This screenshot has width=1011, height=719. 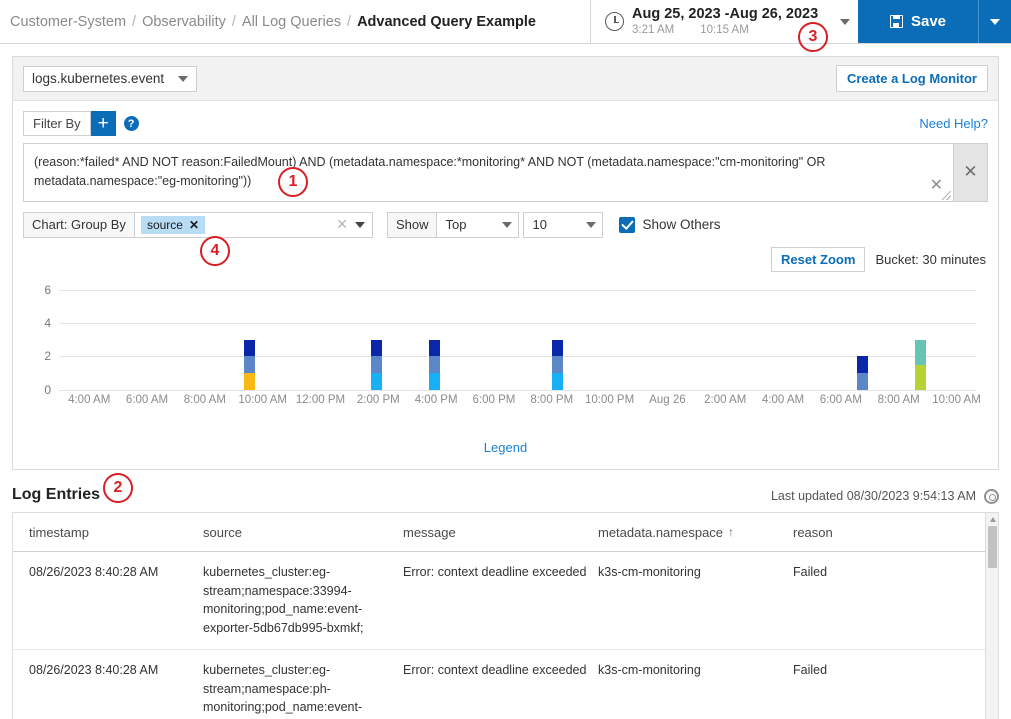 What do you see at coordinates (110, 78) in the screenshot?
I see `log-source-select: logs.kubernetes.event` at bounding box center [110, 78].